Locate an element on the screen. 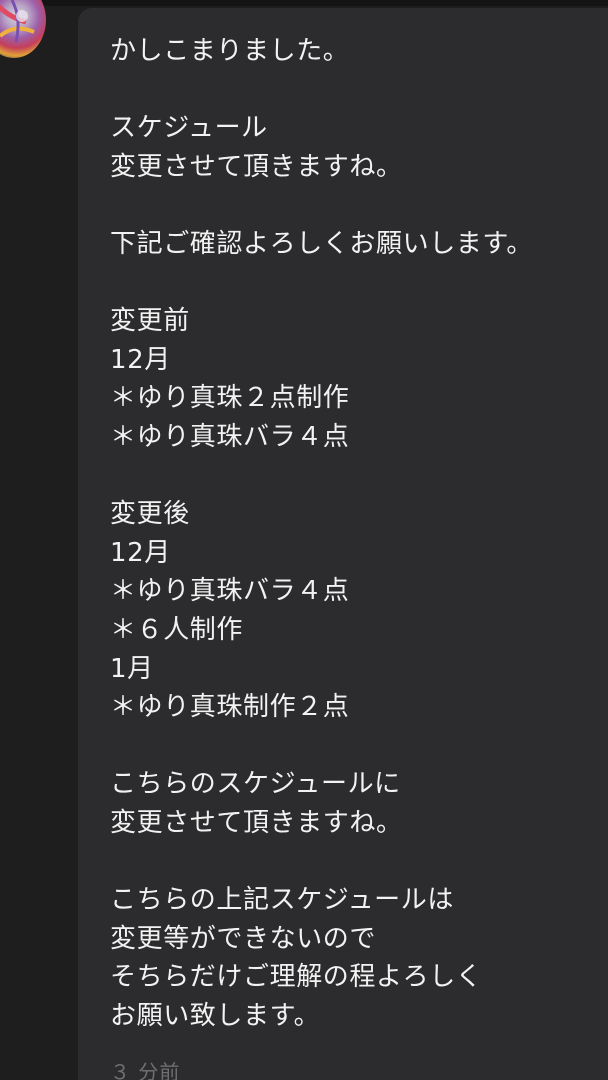  message-timestamp: ３ 分前 is located at coordinates (145, 1070).